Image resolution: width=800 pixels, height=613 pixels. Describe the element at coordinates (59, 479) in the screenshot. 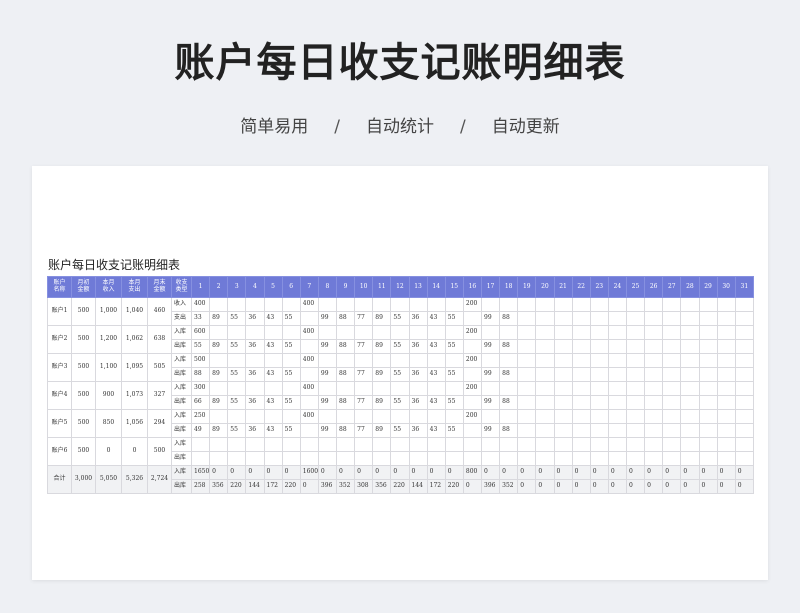

I see `cell-name: 合计` at that location.